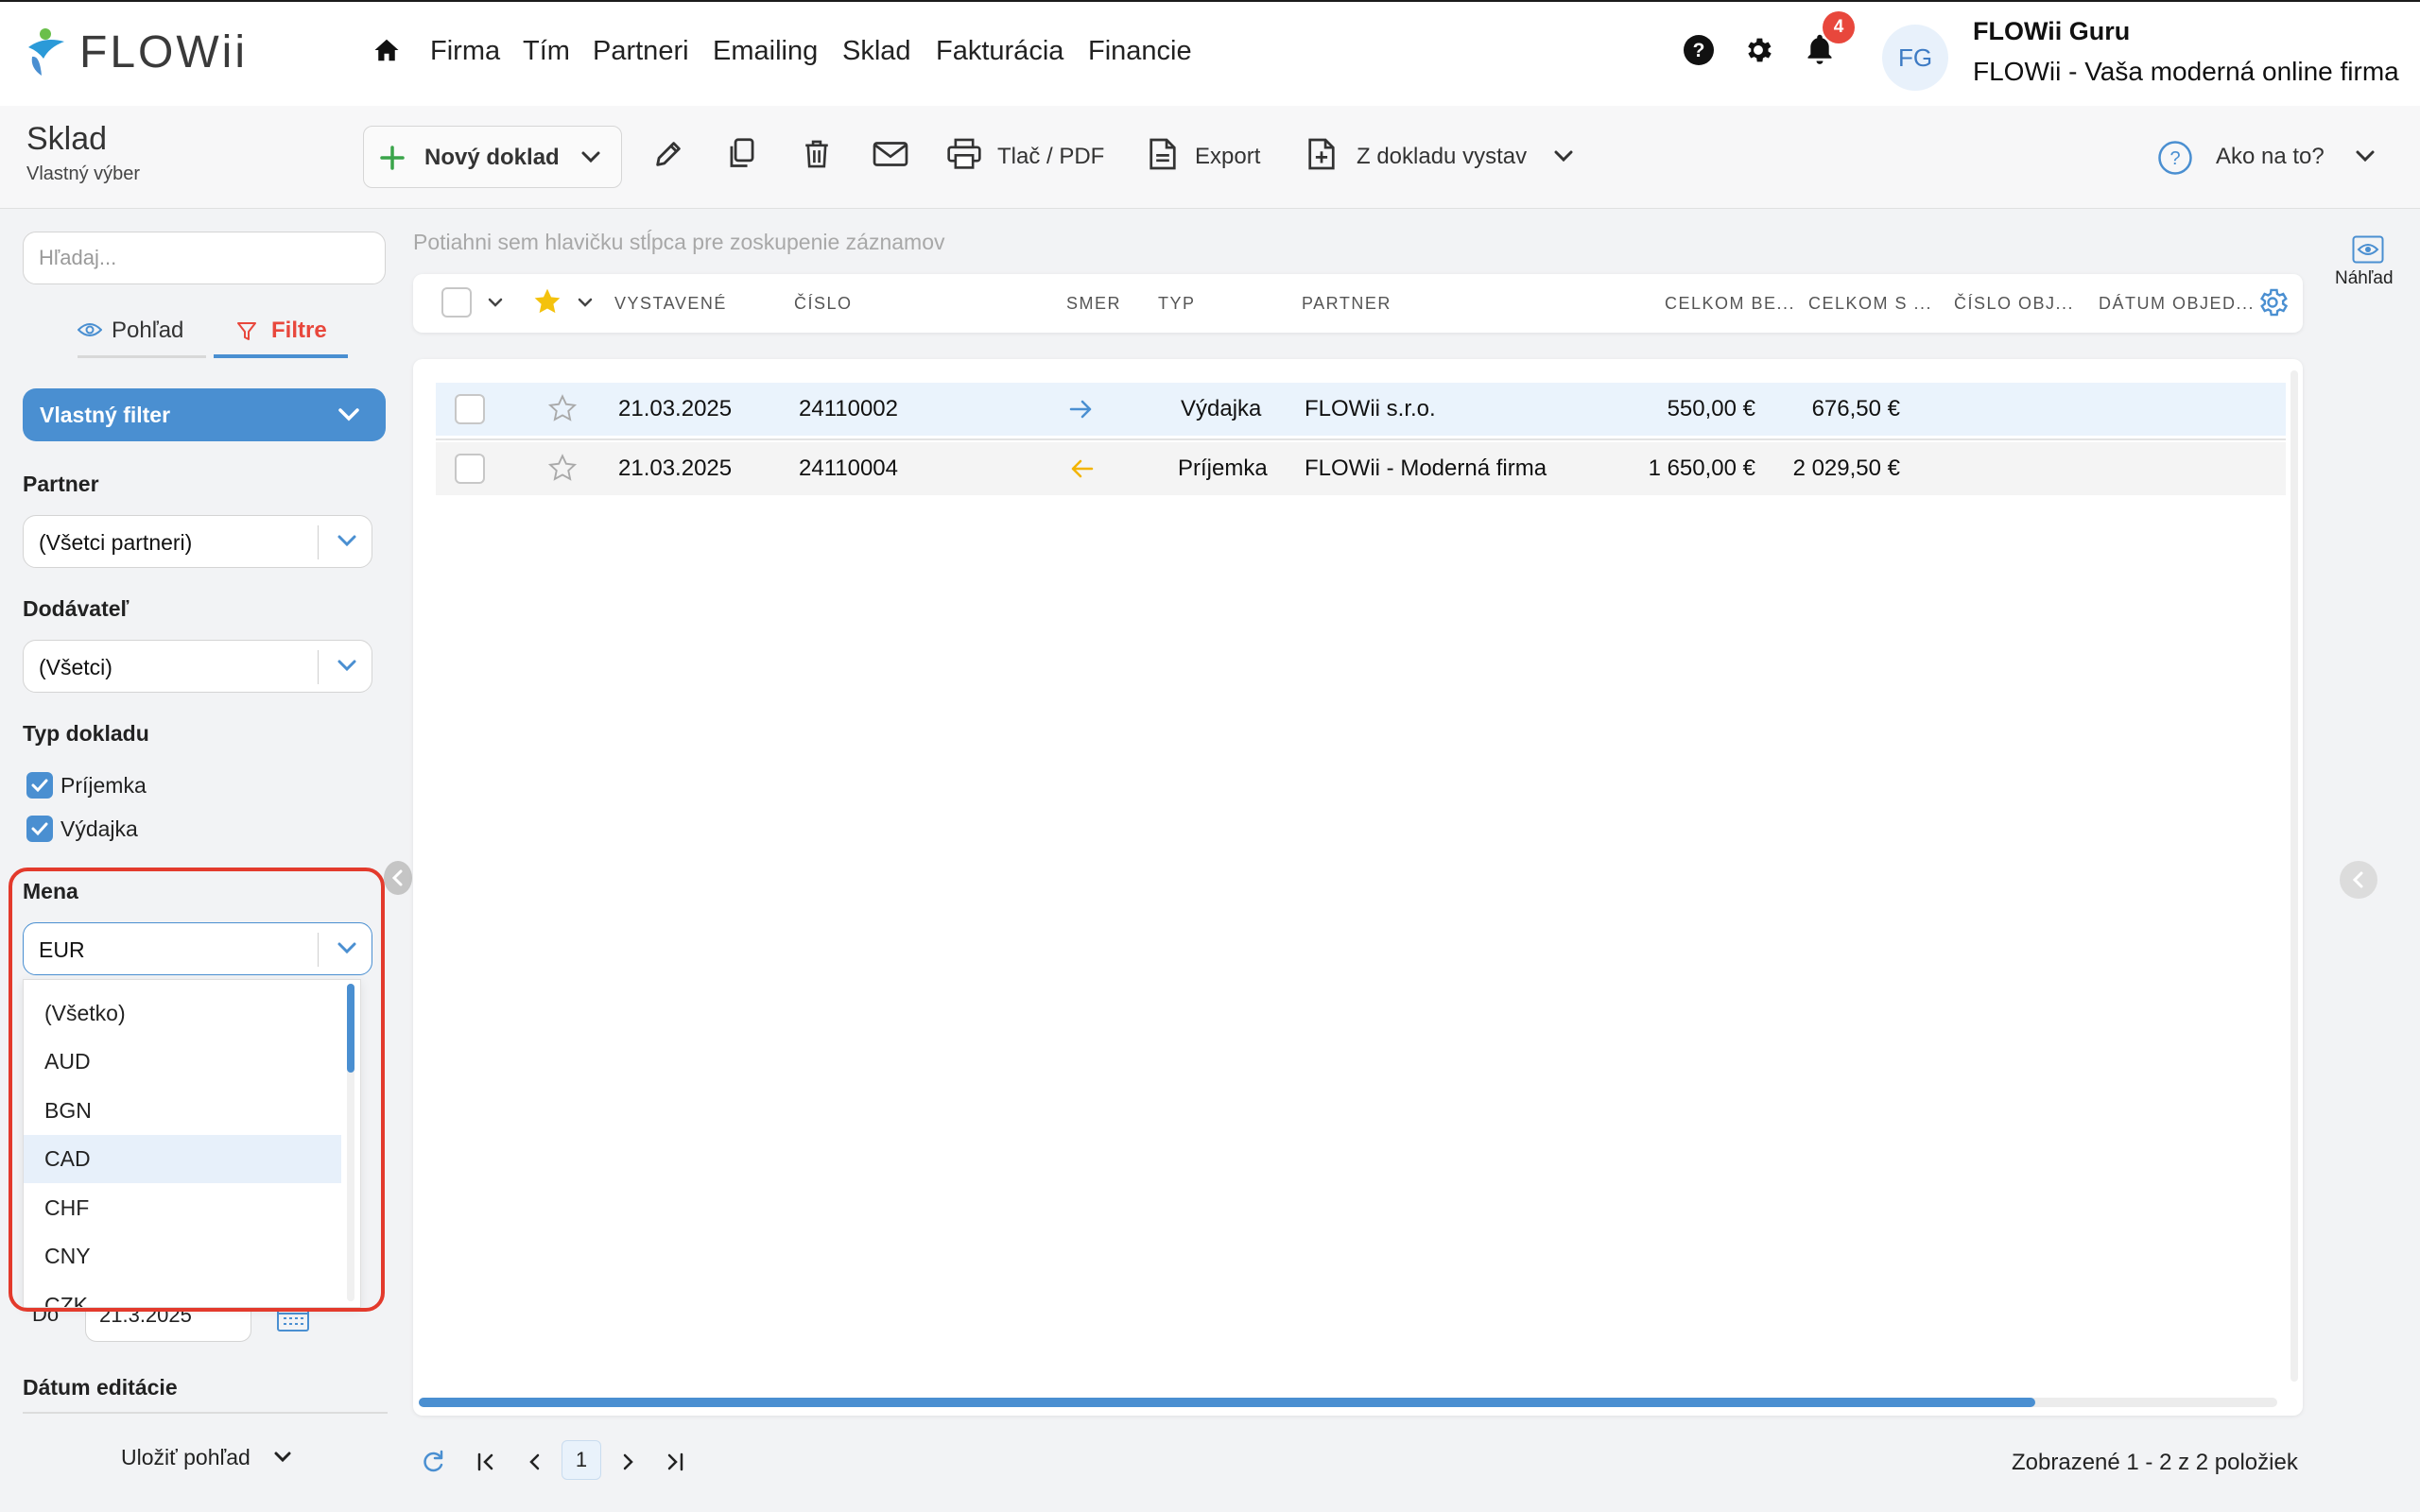 This screenshot has height=1512, width=2420. Describe the element at coordinates (1442, 157) in the screenshot. I see `from-document-button: Z dokladu vystav` at that location.